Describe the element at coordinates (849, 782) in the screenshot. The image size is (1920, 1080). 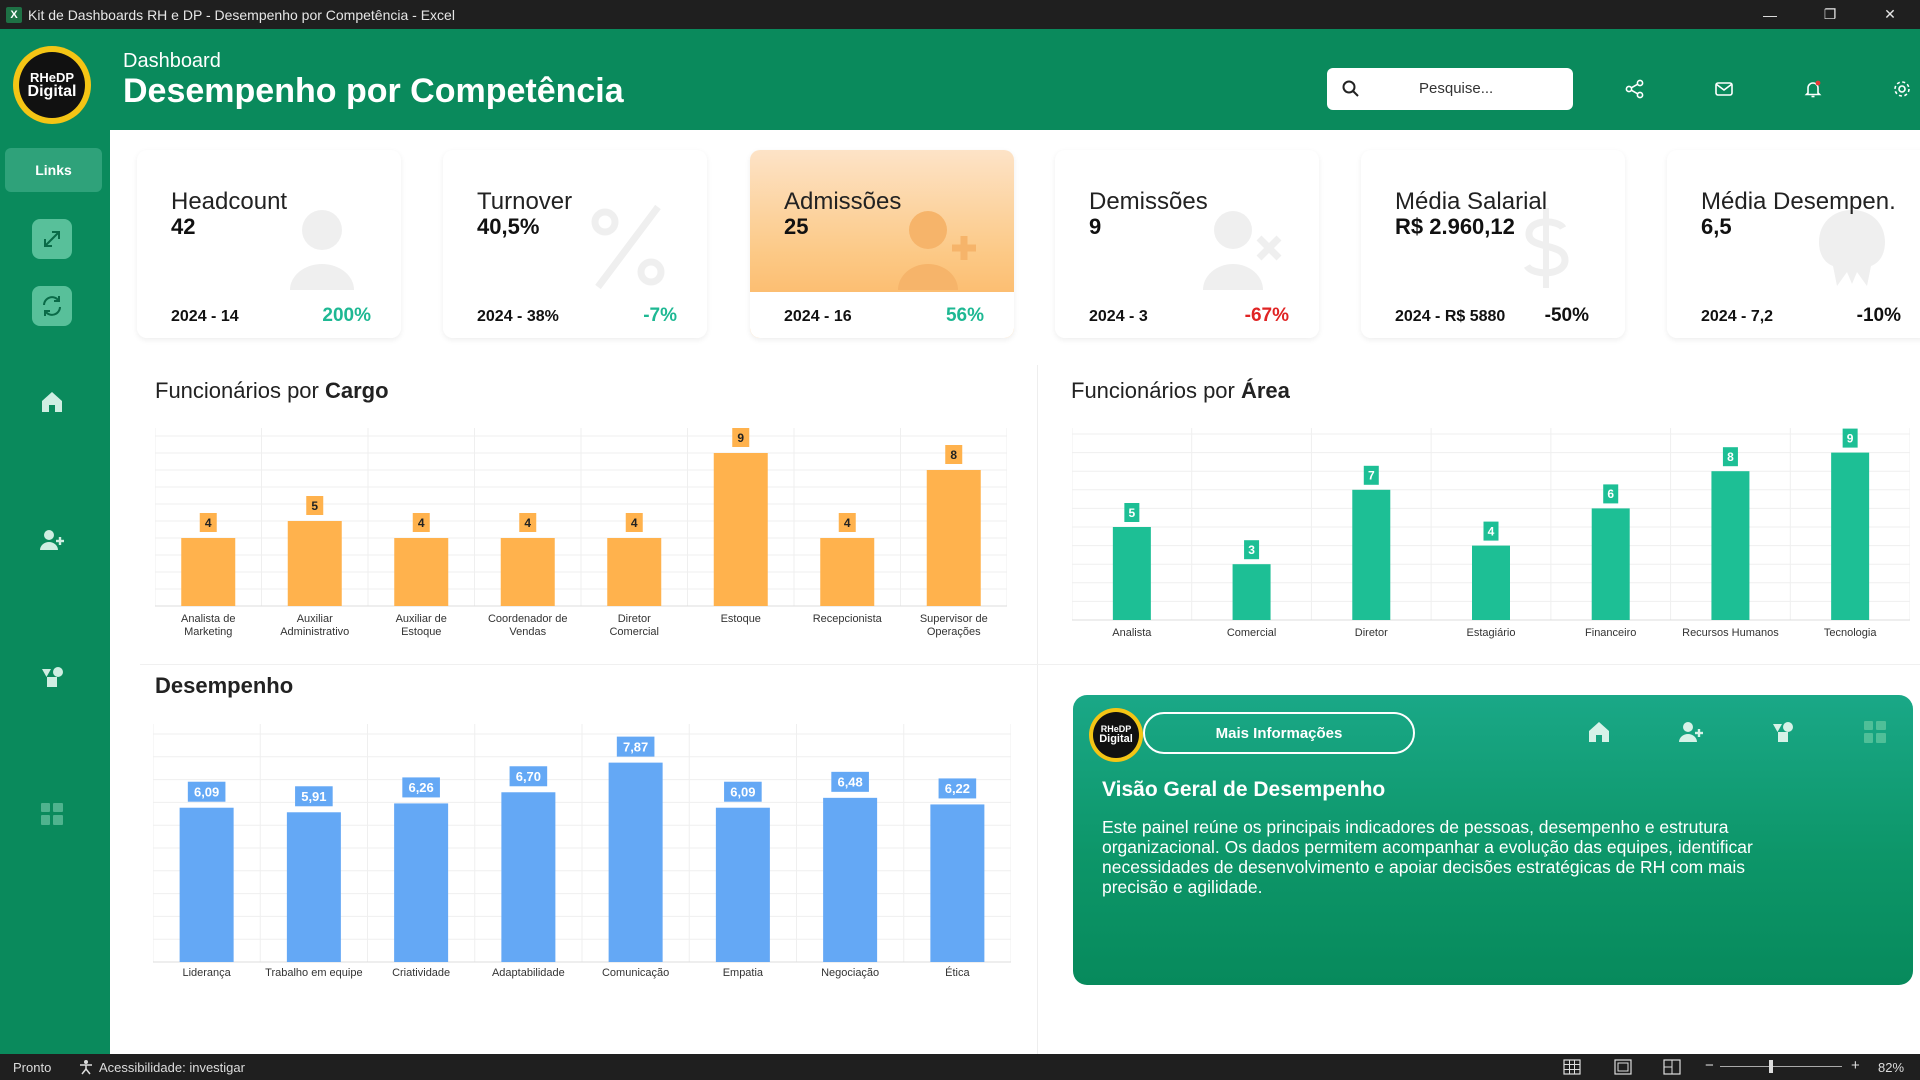
I see `data-label: 6,48` at that location.